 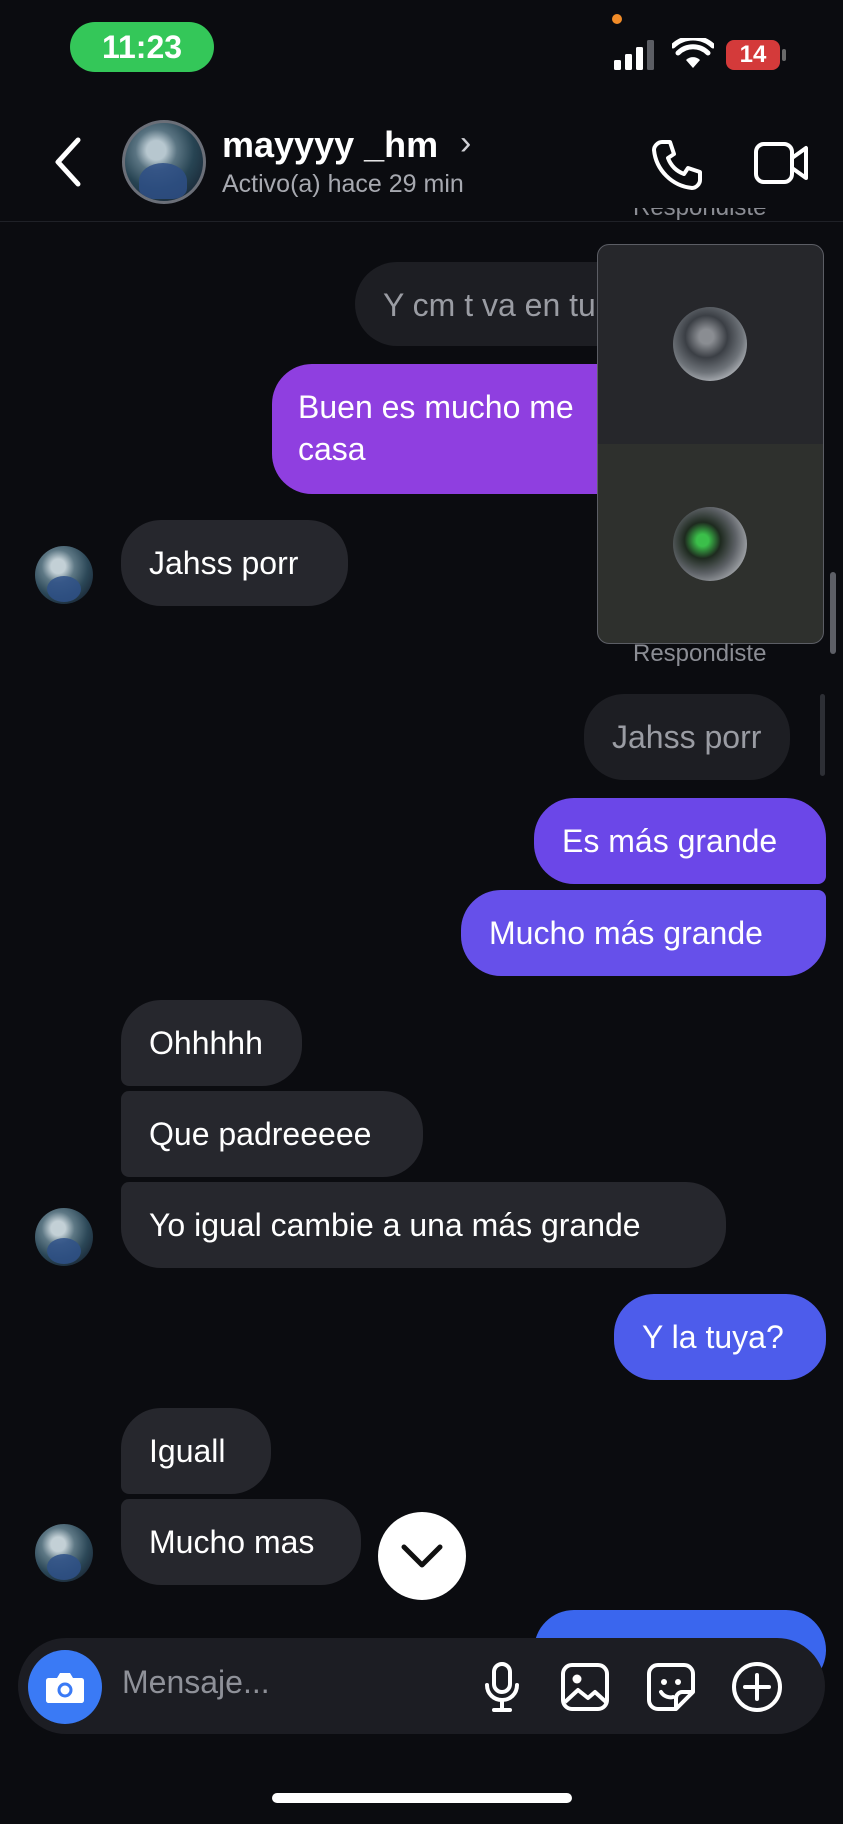 I want to click on more-options-button, so click(x=757, y=1687).